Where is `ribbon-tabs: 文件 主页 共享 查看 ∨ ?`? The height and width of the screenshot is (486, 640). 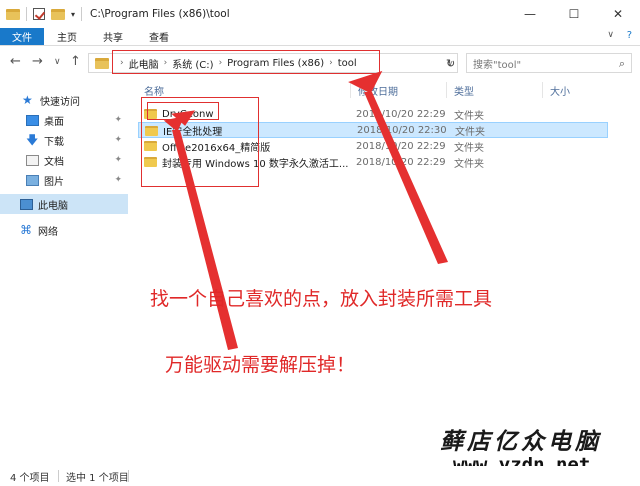
ribbon-tabs: 文件 主页 共享 查看 ∨ ? is located at coordinates (320, 37).